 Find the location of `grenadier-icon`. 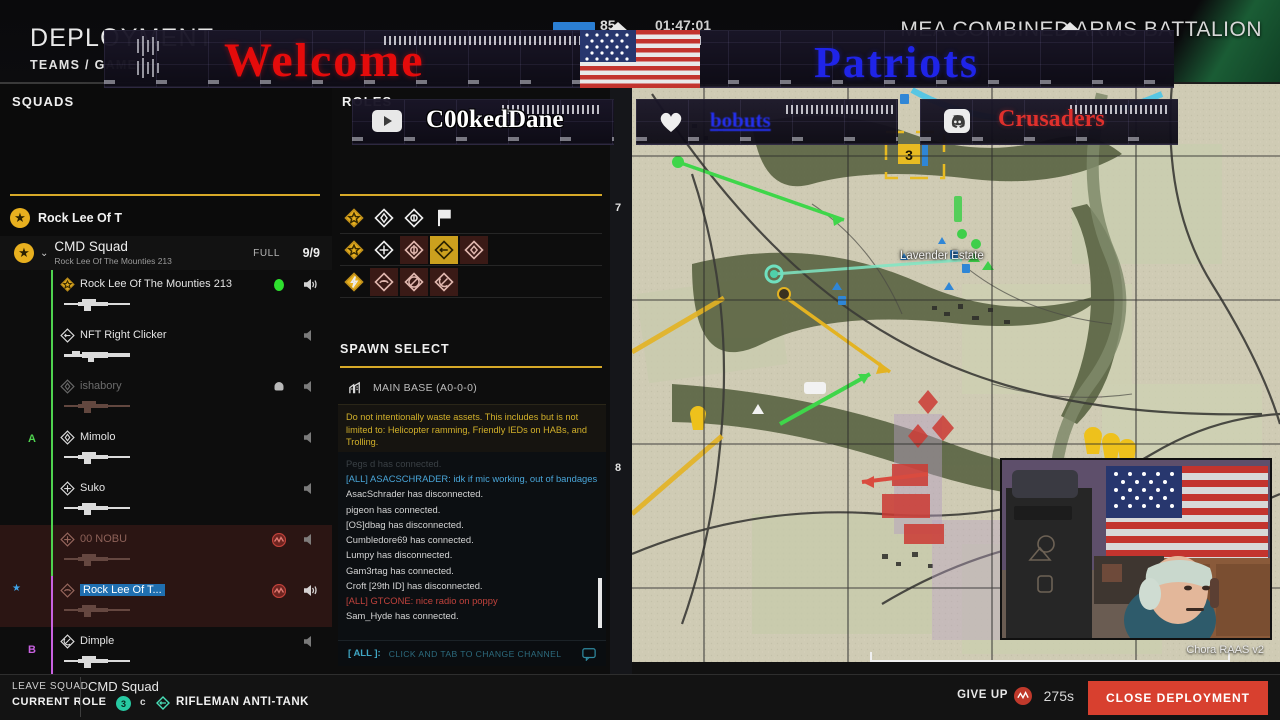

grenadier-icon is located at coordinates (67, 641).